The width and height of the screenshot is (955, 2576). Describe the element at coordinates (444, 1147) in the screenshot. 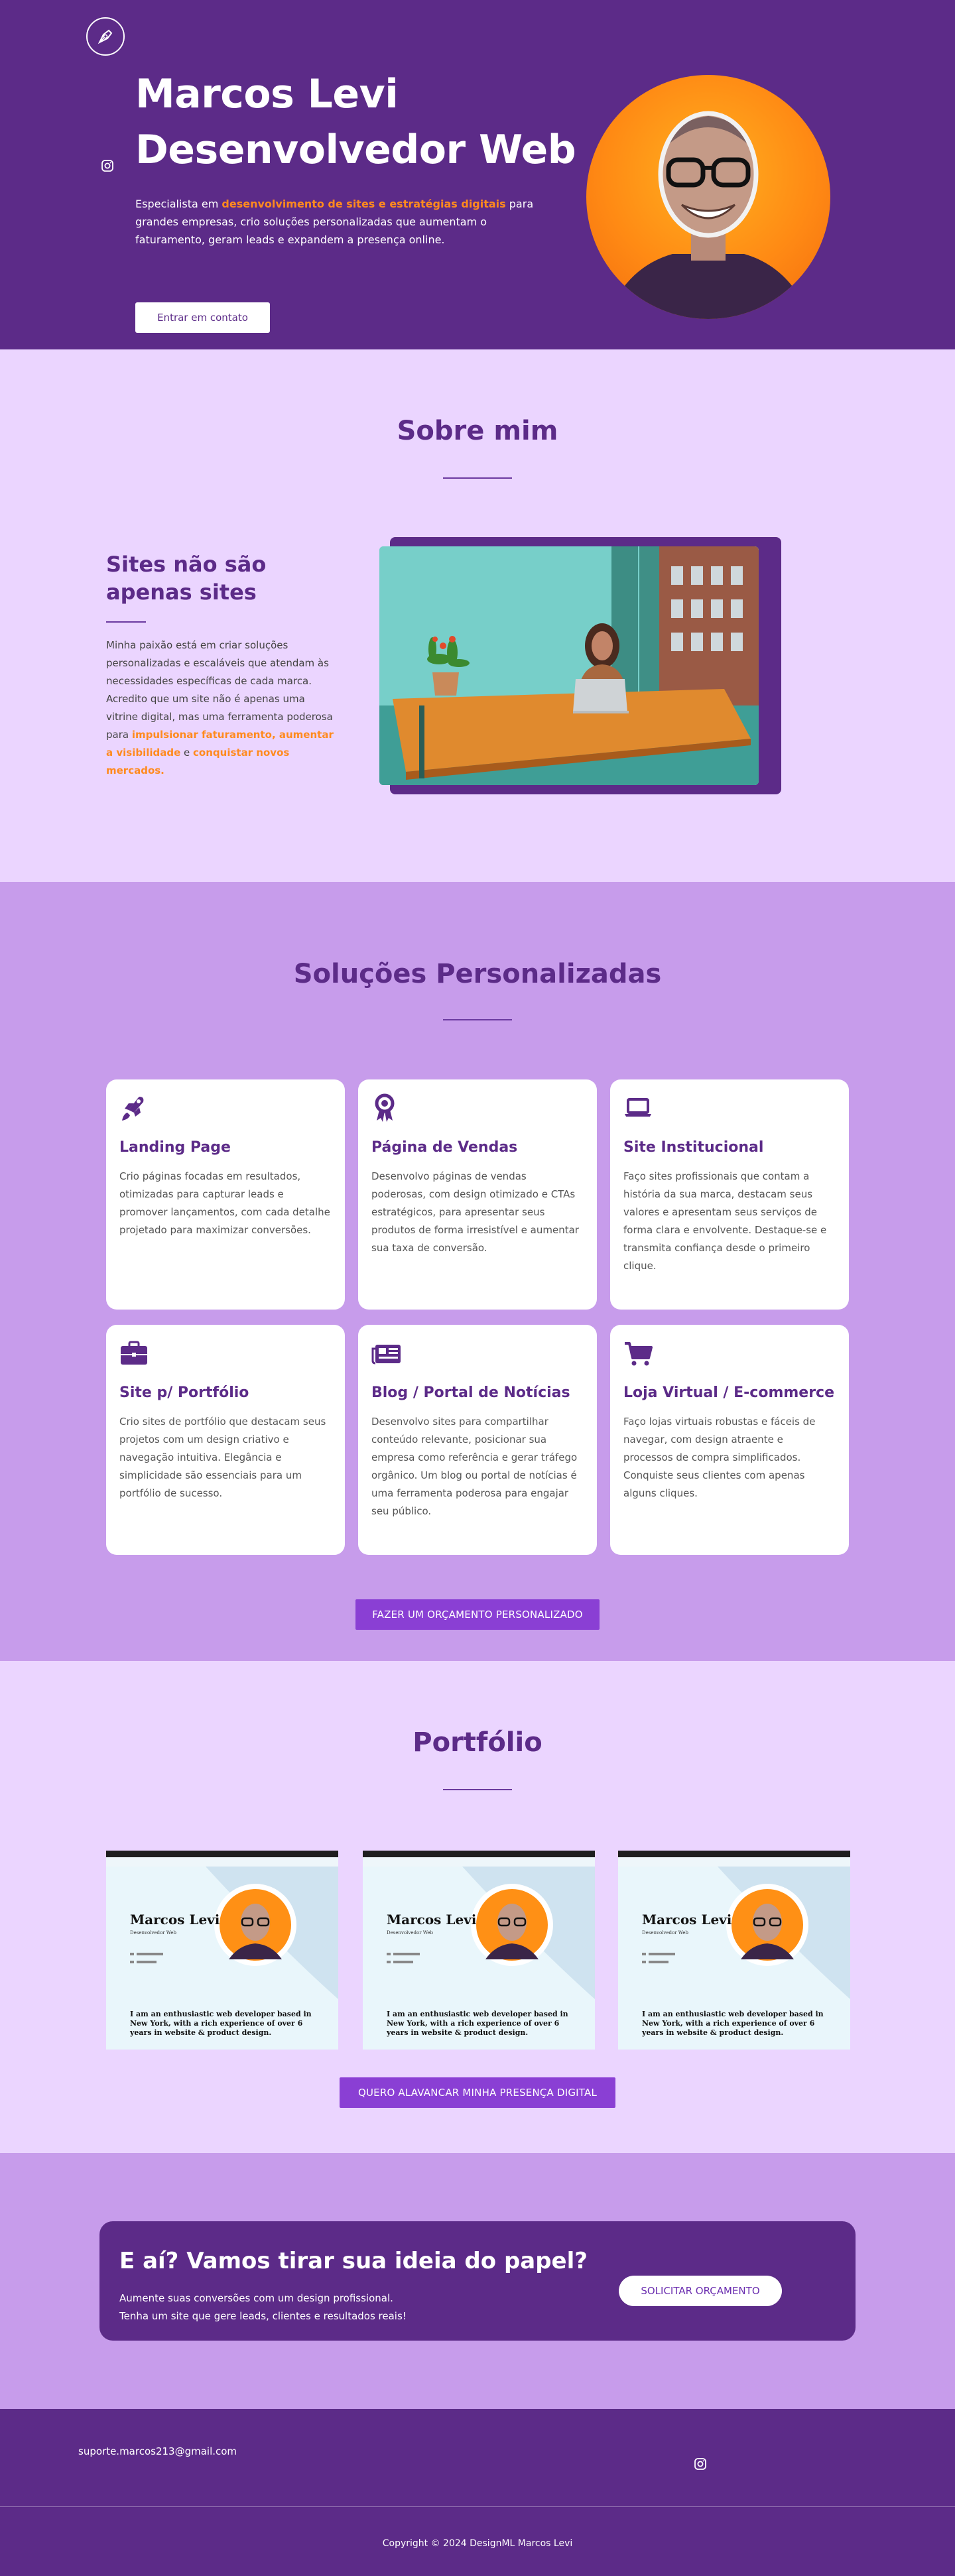

I see `card-title: Página de Vendas` at that location.